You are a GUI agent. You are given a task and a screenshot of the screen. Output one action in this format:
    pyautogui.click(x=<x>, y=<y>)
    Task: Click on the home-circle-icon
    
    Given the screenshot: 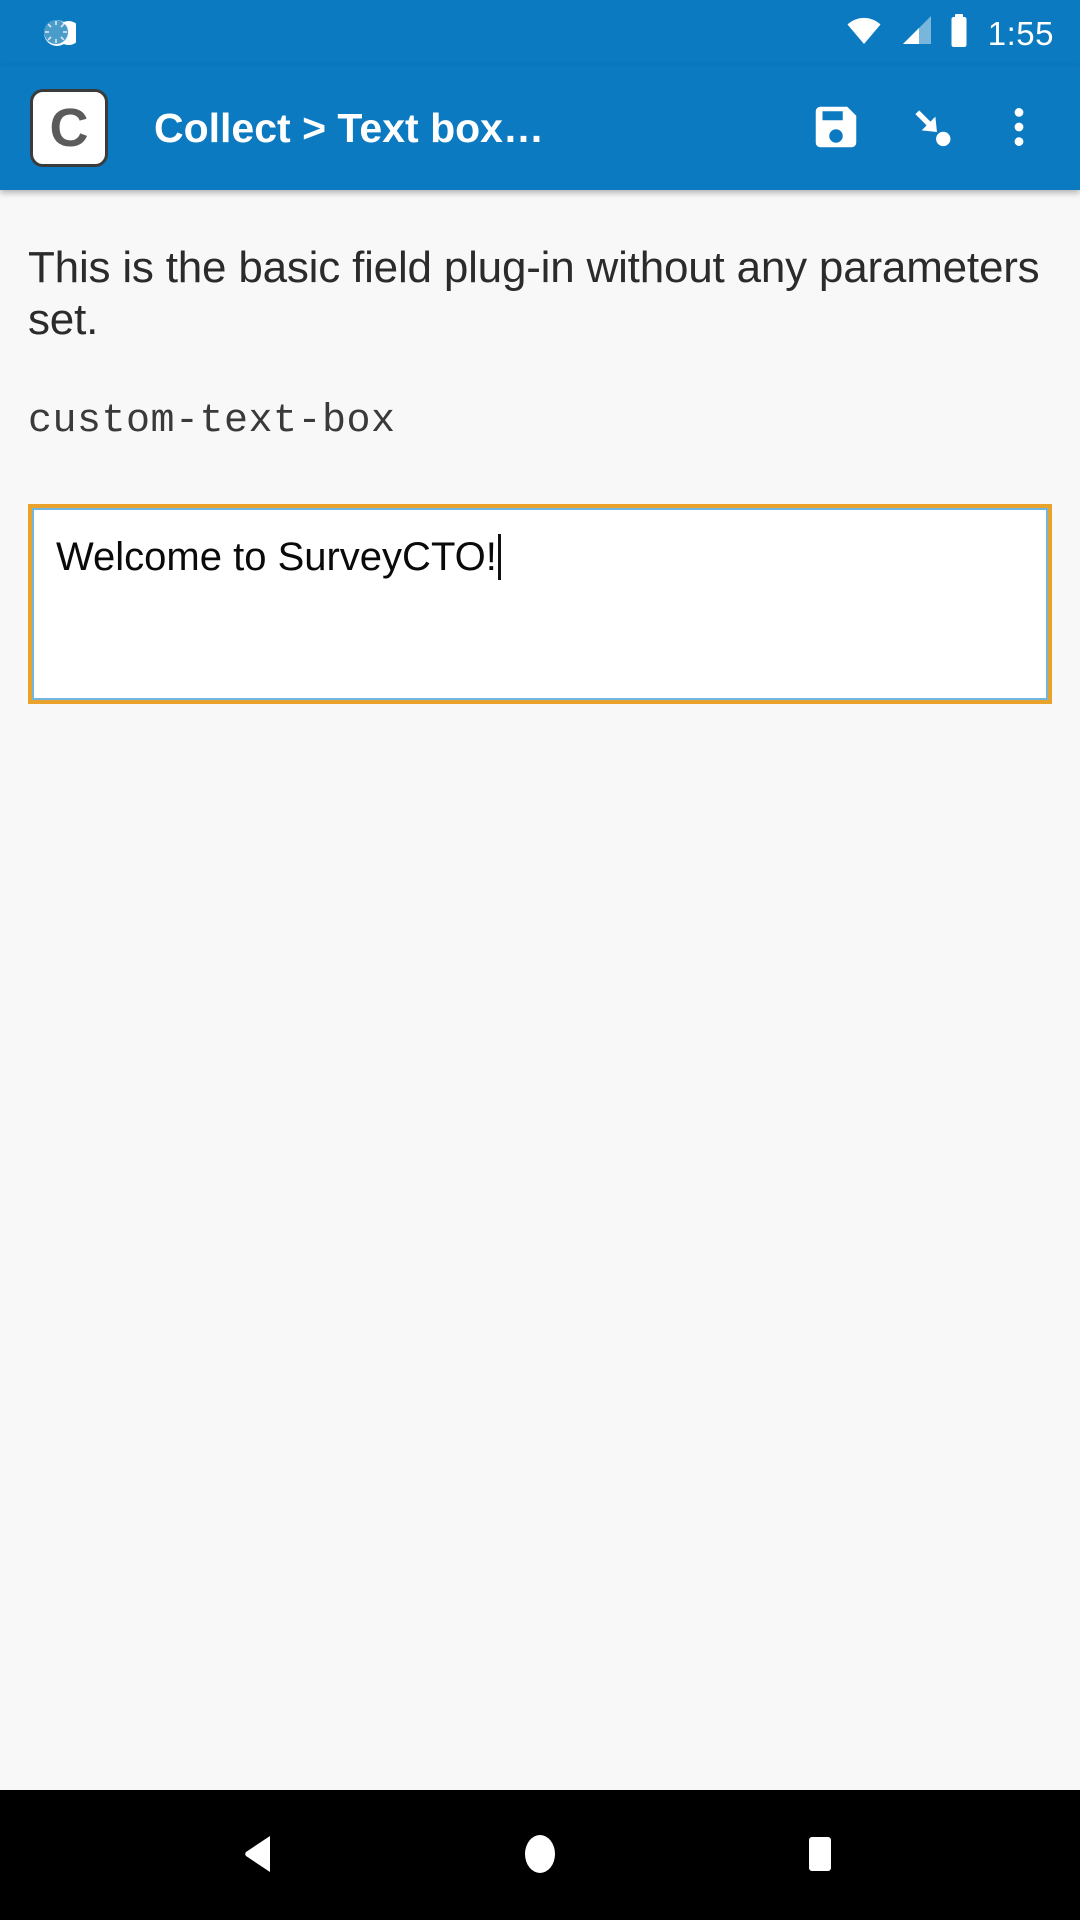 What is the action you would take?
    pyautogui.click(x=540, y=1855)
    